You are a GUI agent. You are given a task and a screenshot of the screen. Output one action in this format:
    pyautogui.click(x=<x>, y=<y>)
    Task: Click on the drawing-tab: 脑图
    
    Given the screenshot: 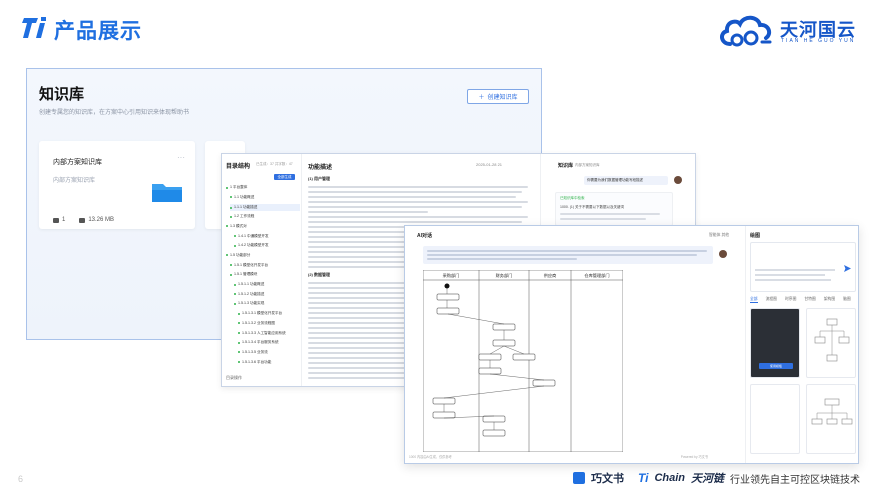 What is the action you would take?
    pyautogui.click(x=847, y=300)
    